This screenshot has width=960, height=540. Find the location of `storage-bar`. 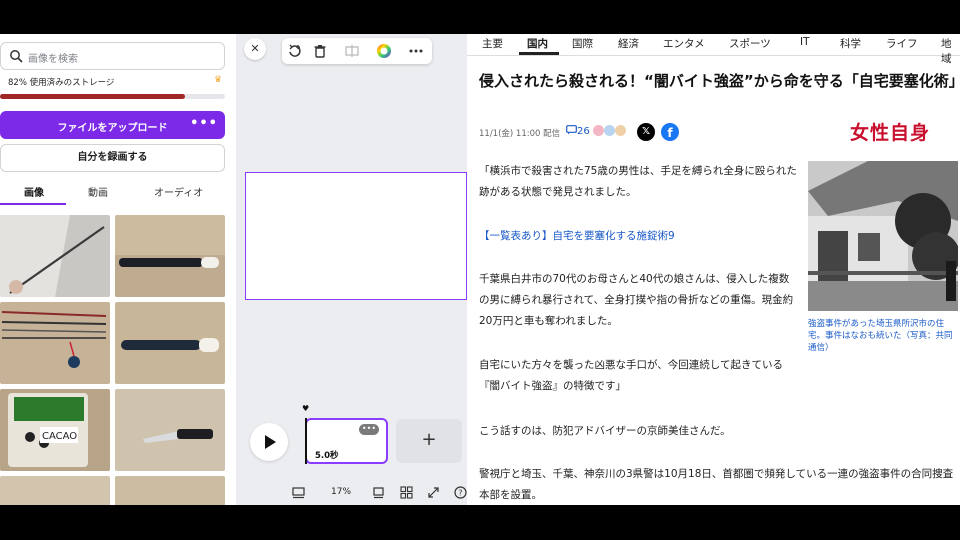

storage-bar is located at coordinates (112, 96).